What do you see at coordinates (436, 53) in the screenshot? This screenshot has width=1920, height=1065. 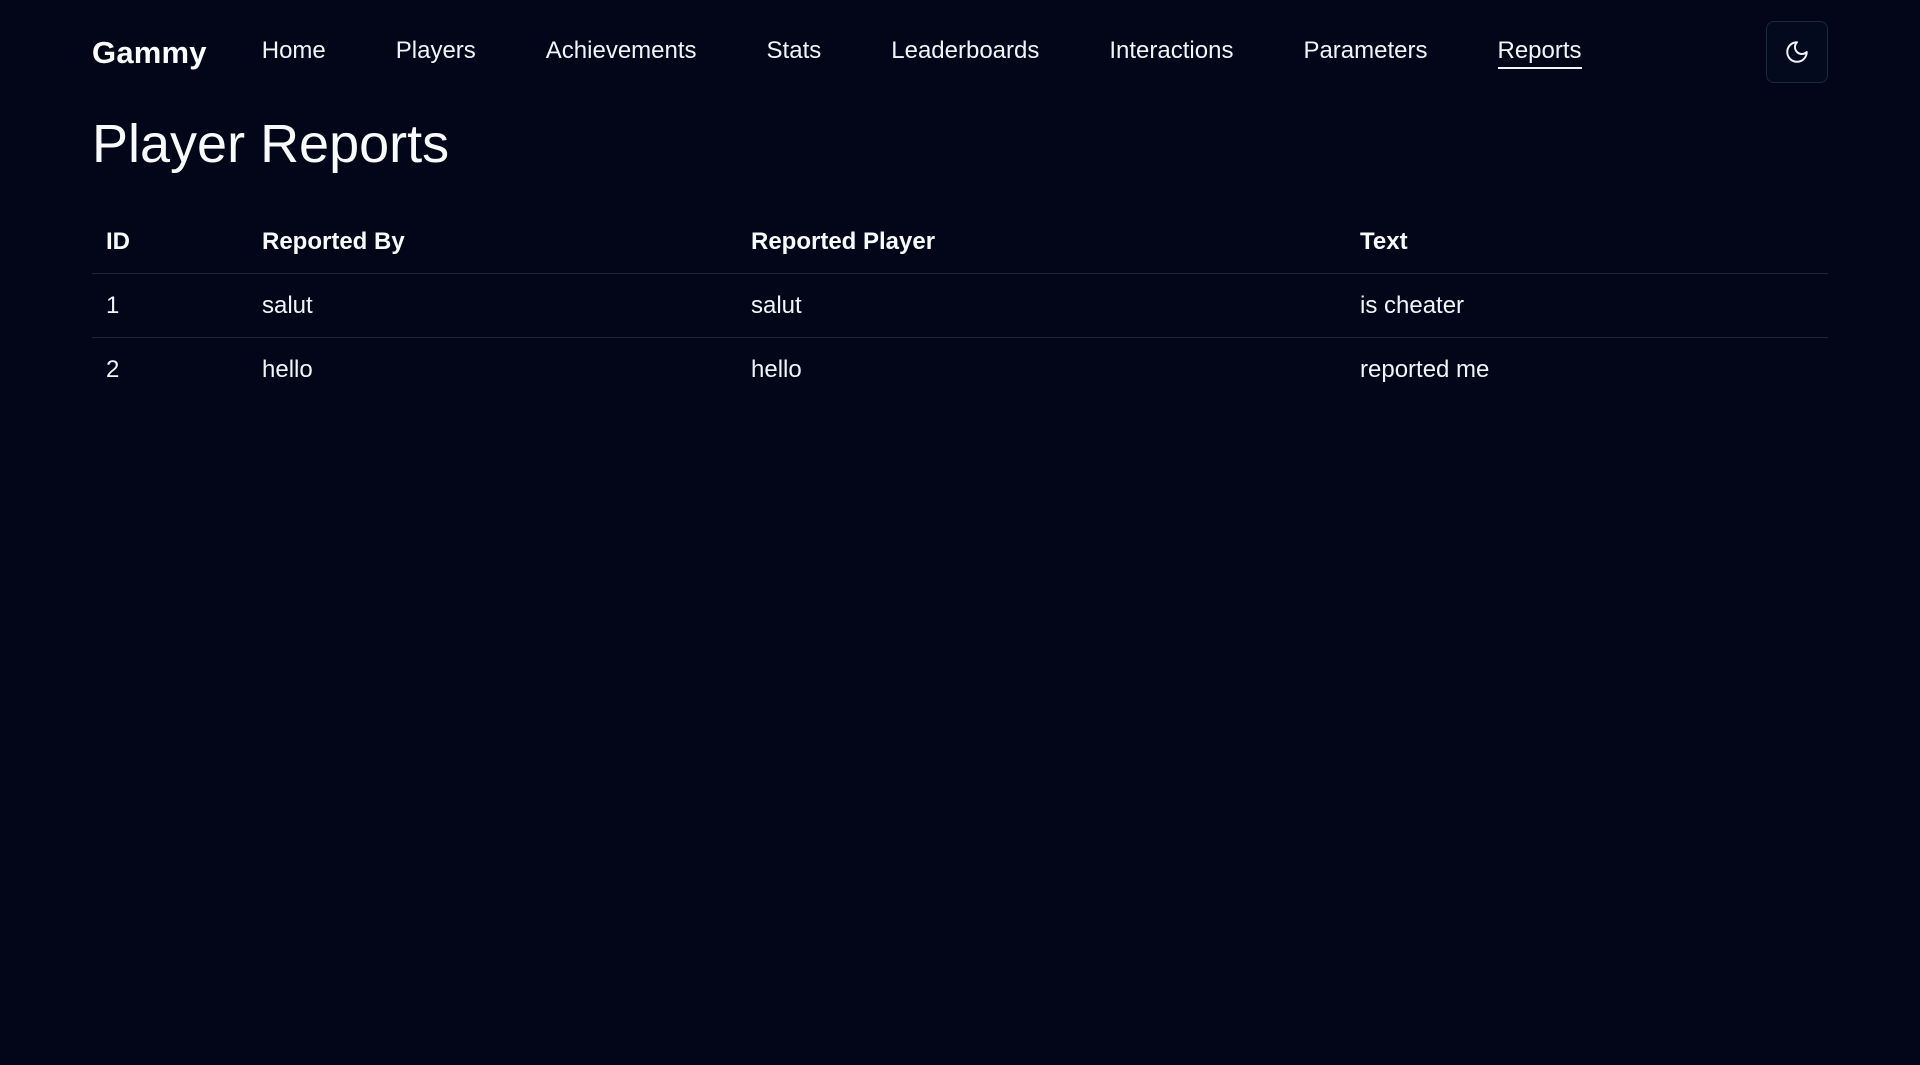 I see `nav-link-players: Players` at bounding box center [436, 53].